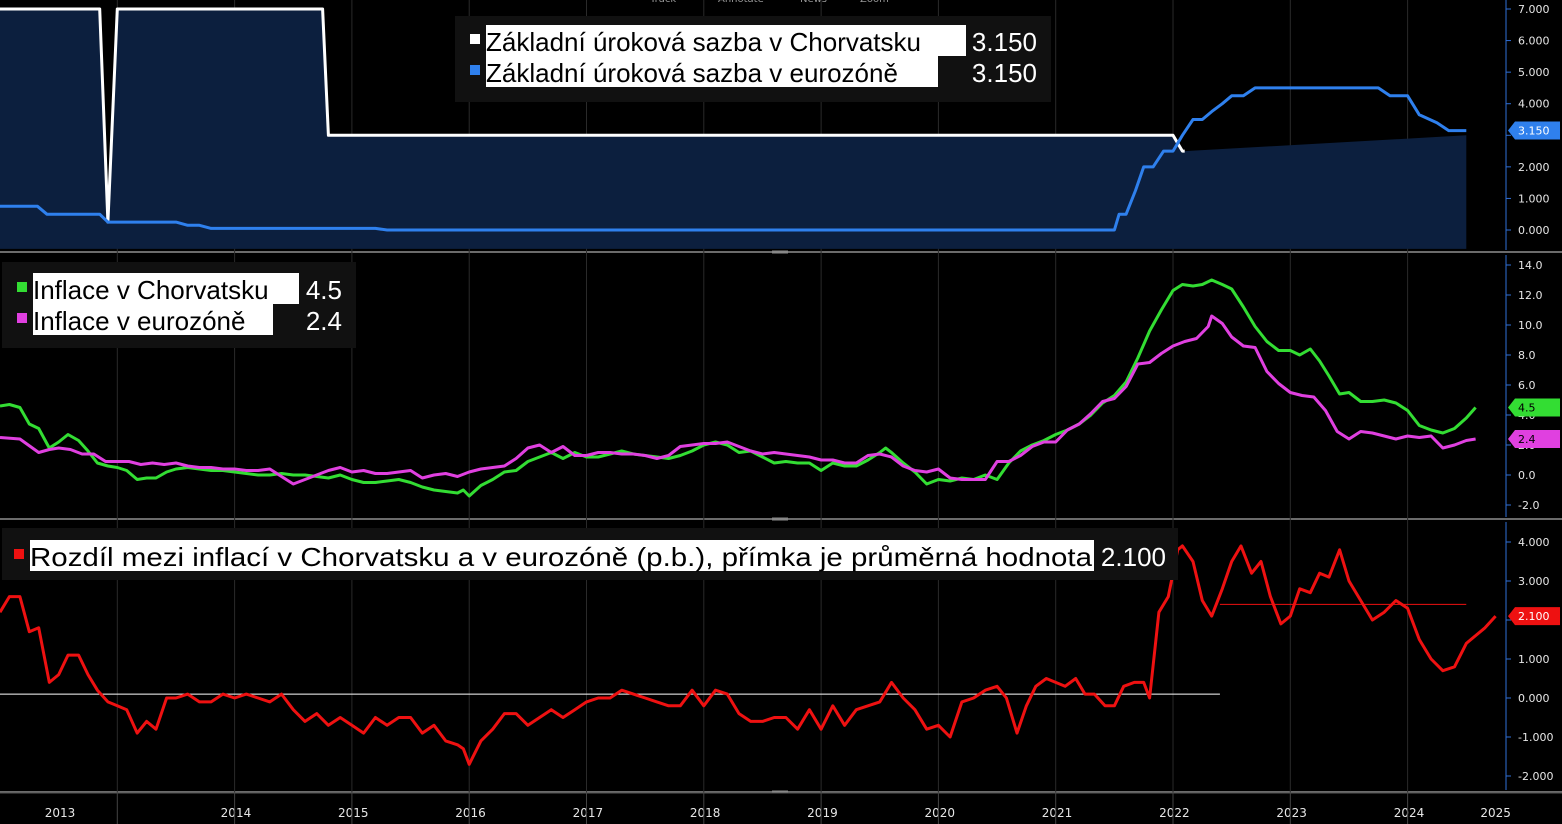 The width and height of the screenshot is (1562, 824). I want to click on y-tick-label: 8.0, so click(1527, 355).